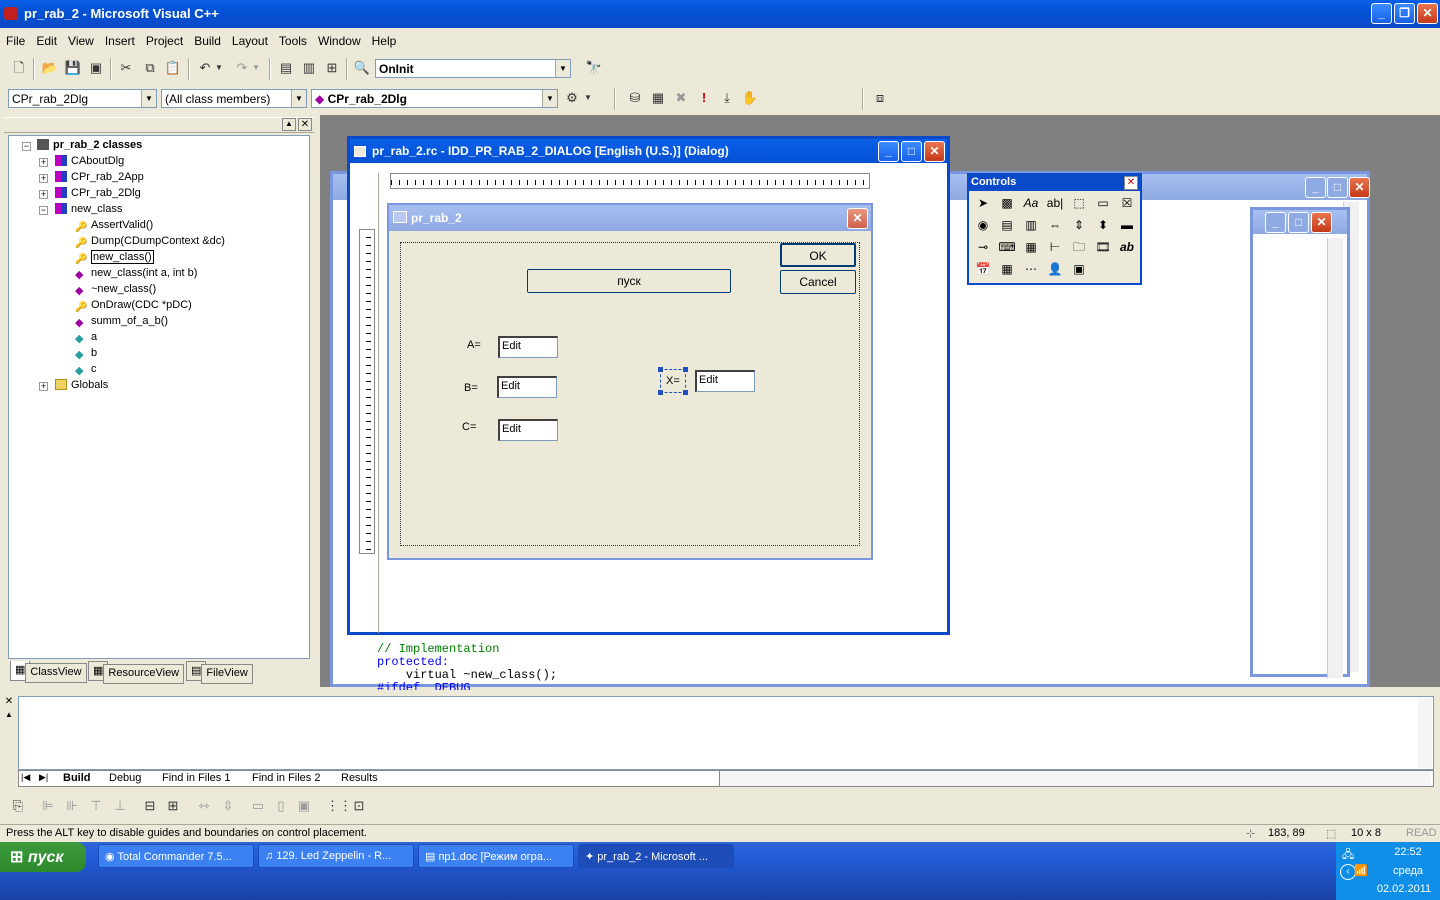 Image resolution: width=1440 pixels, height=900 pixels. What do you see at coordinates (133, 306) in the screenshot?
I see `tree-item-ondraw: 🔑 OnDraw(CDC *pDC)` at bounding box center [133, 306].